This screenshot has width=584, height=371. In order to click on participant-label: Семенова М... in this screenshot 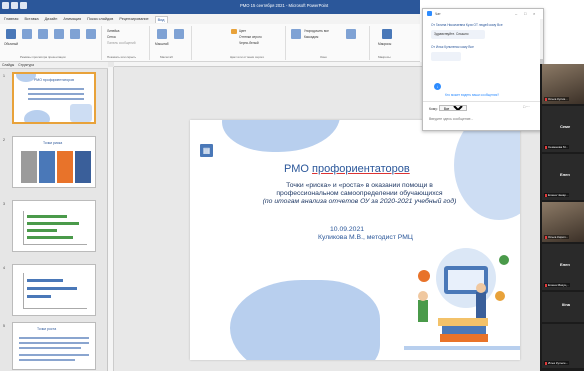, I will do `click(556, 147)`.